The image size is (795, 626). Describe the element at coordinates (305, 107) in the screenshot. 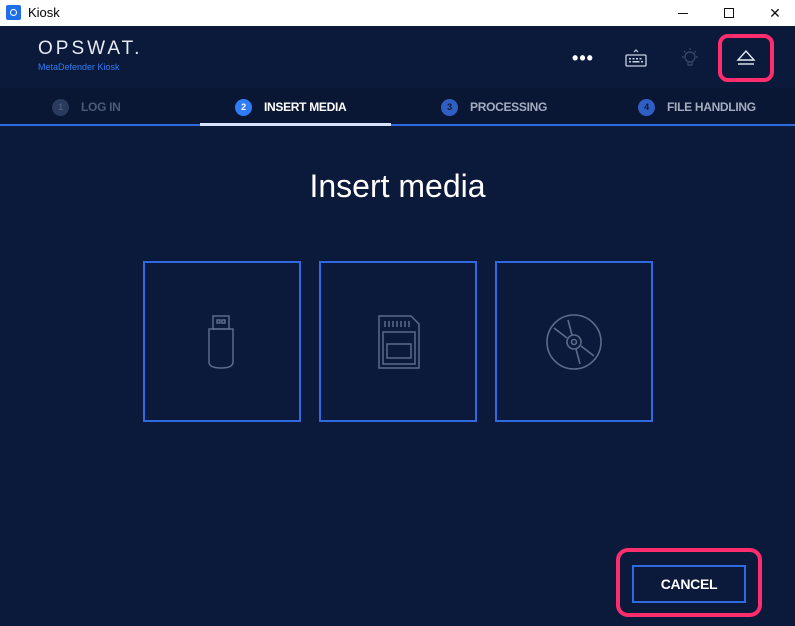

I see `step-label: INSERT MEDIA` at that location.